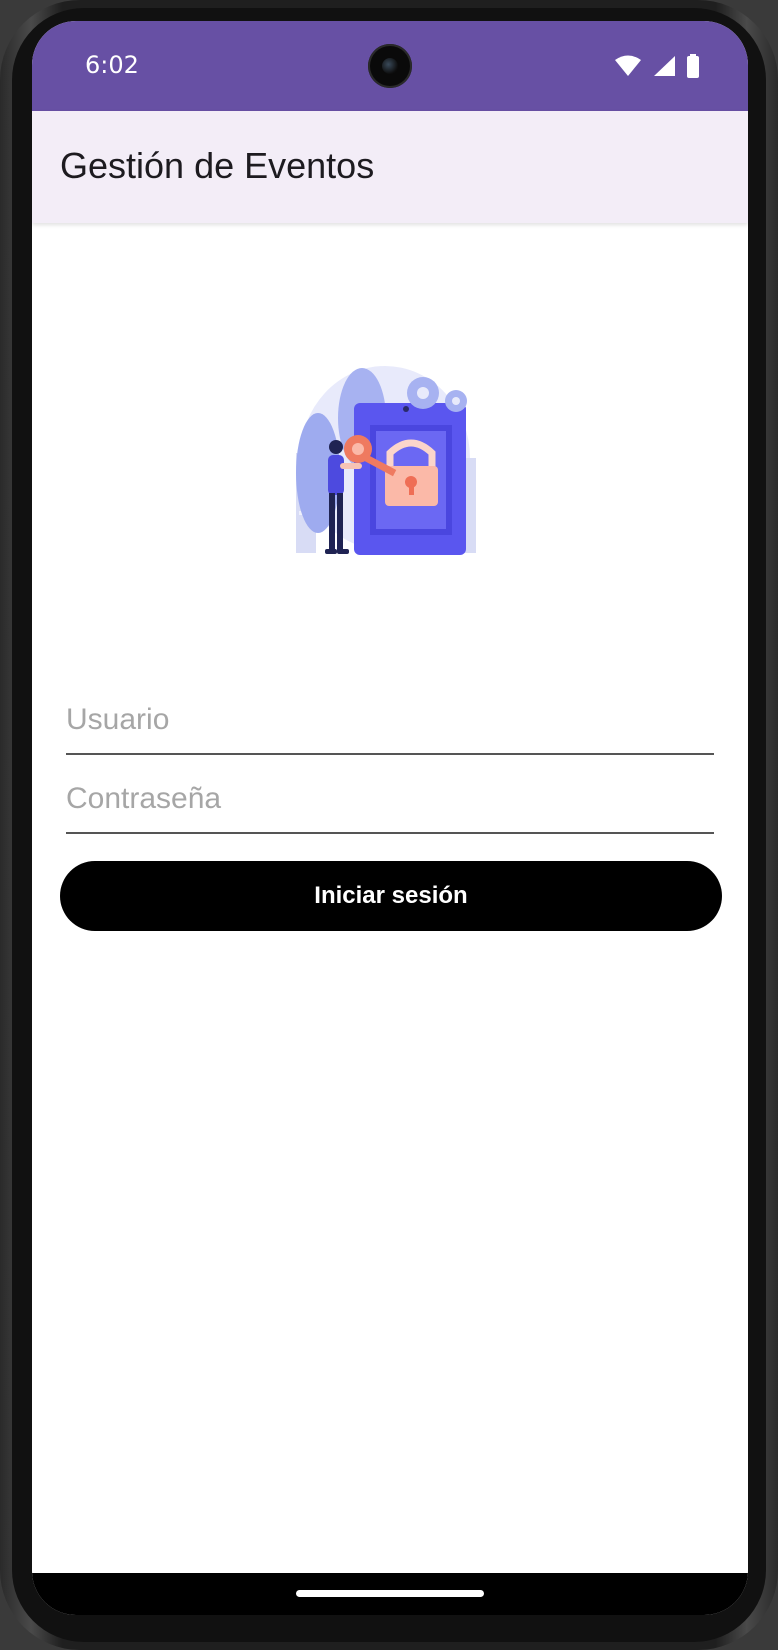 This screenshot has width=778, height=1650. What do you see at coordinates (693, 66) in the screenshot?
I see `battery-icon` at bounding box center [693, 66].